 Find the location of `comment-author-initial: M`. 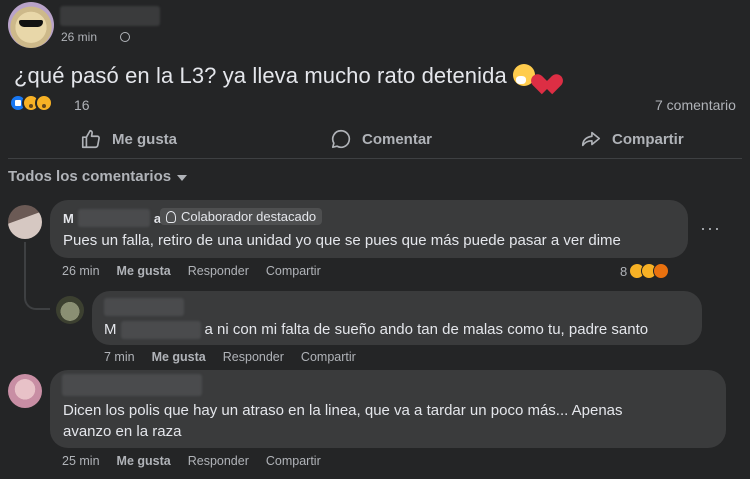

comment-author-initial: M is located at coordinates (68, 218).